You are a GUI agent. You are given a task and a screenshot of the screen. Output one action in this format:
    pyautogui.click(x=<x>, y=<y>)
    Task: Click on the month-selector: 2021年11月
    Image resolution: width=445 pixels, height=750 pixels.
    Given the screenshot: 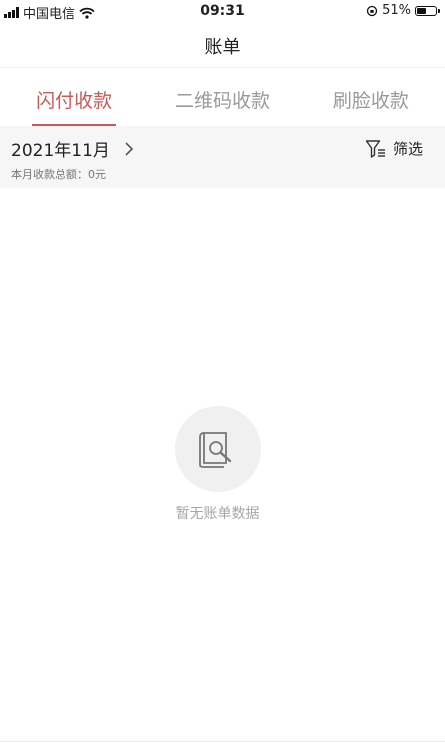 What is the action you would take?
    pyautogui.click(x=74, y=148)
    